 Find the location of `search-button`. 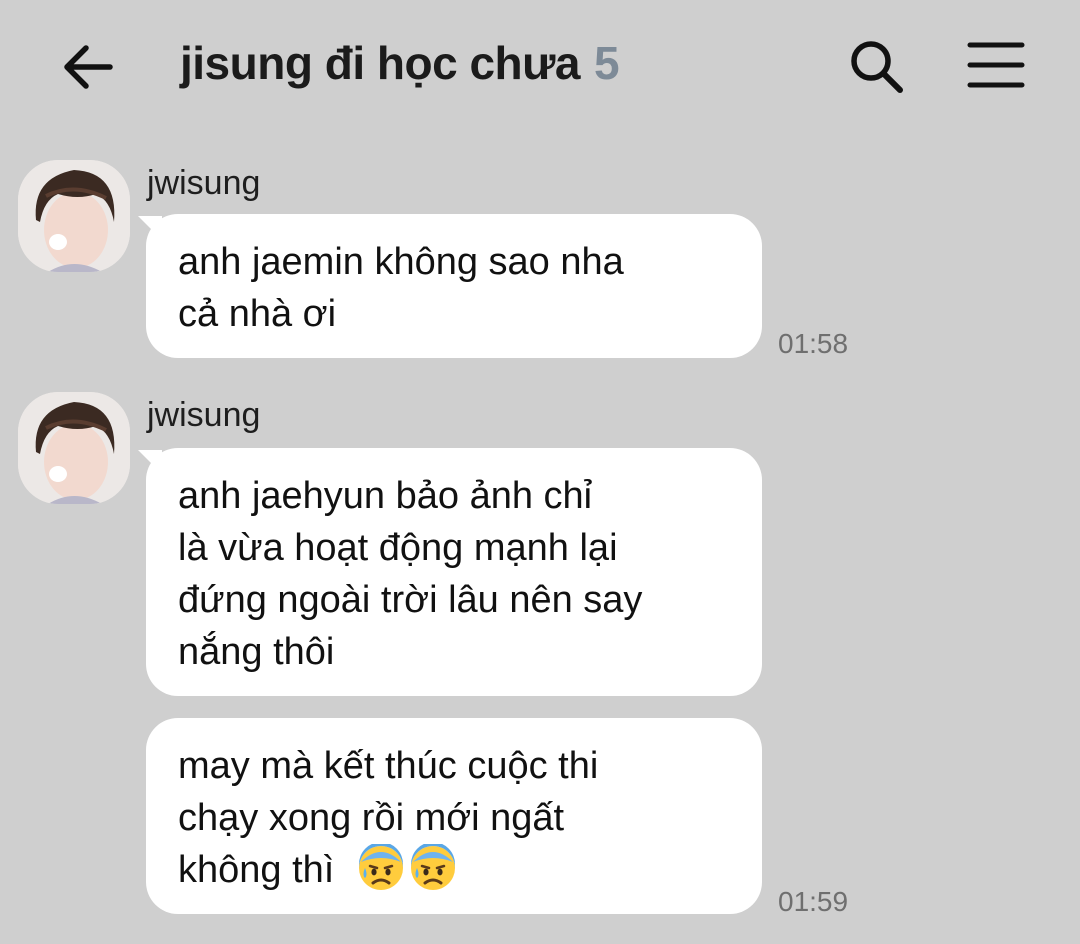

search-button is located at coordinates (876, 66).